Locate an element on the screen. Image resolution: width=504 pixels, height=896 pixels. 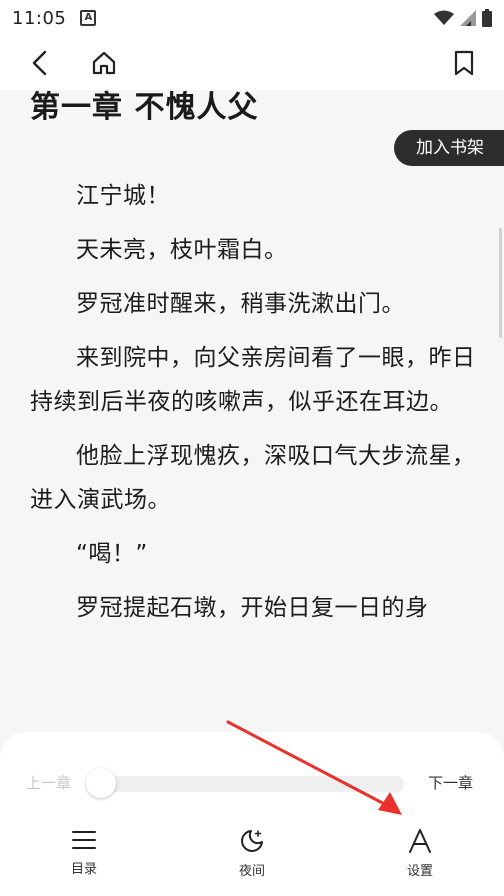
bookmark-button is located at coordinates (464, 63).